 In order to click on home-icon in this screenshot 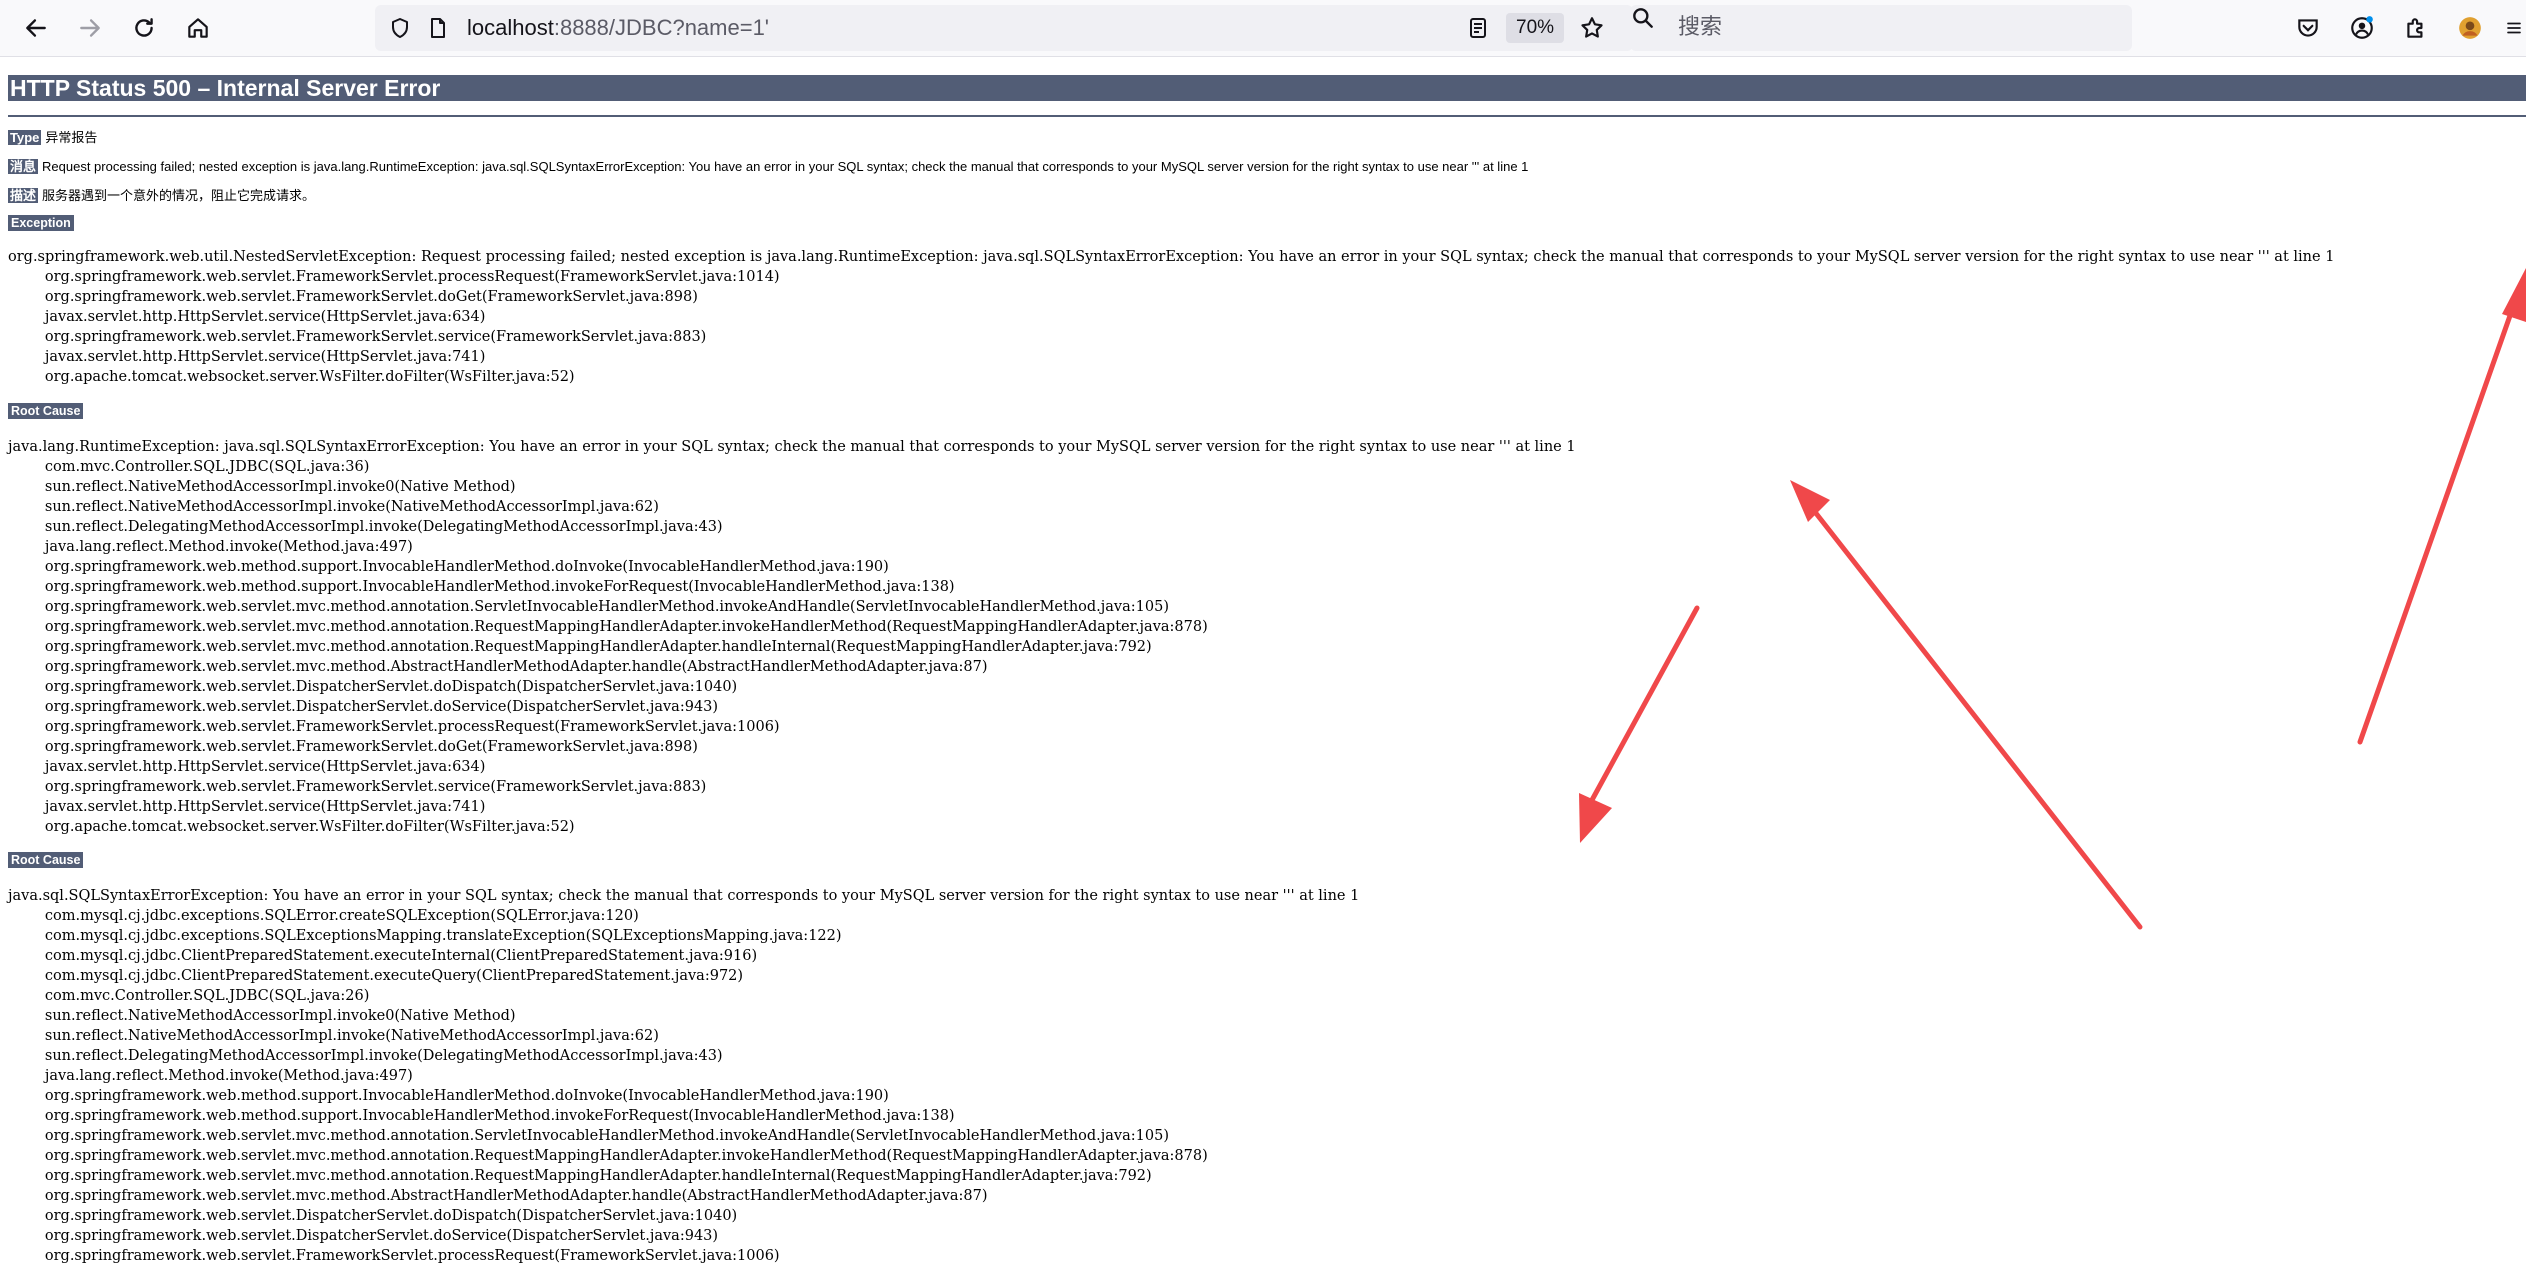, I will do `click(198, 28)`.